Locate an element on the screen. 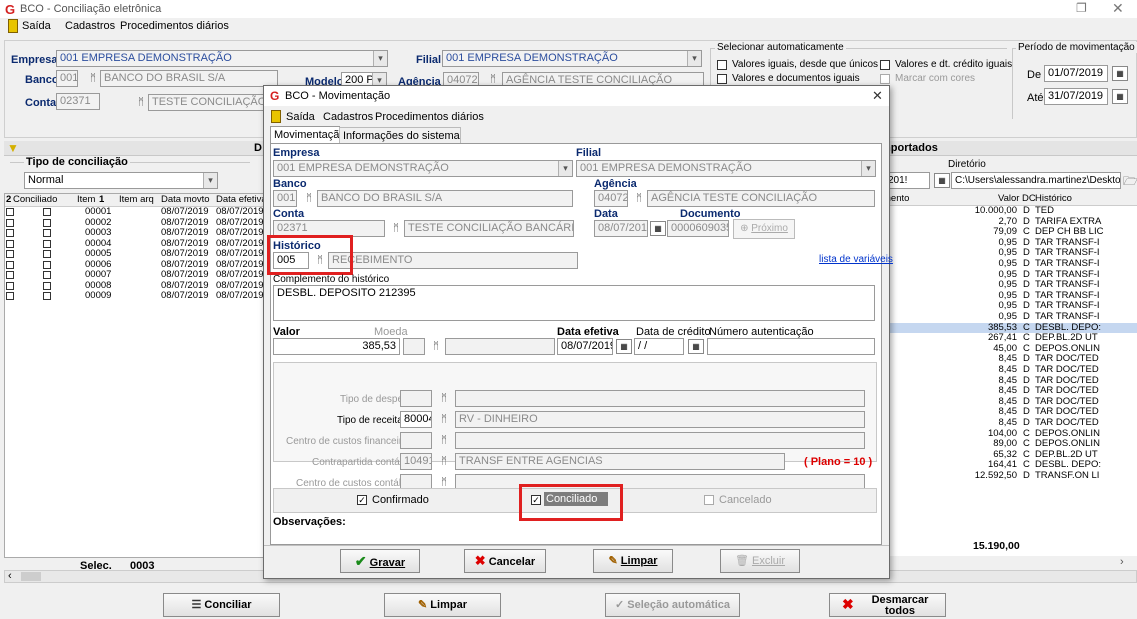 This screenshot has height=619, width=1137. gravar-button: ✔ Gravar is located at coordinates (380, 561).